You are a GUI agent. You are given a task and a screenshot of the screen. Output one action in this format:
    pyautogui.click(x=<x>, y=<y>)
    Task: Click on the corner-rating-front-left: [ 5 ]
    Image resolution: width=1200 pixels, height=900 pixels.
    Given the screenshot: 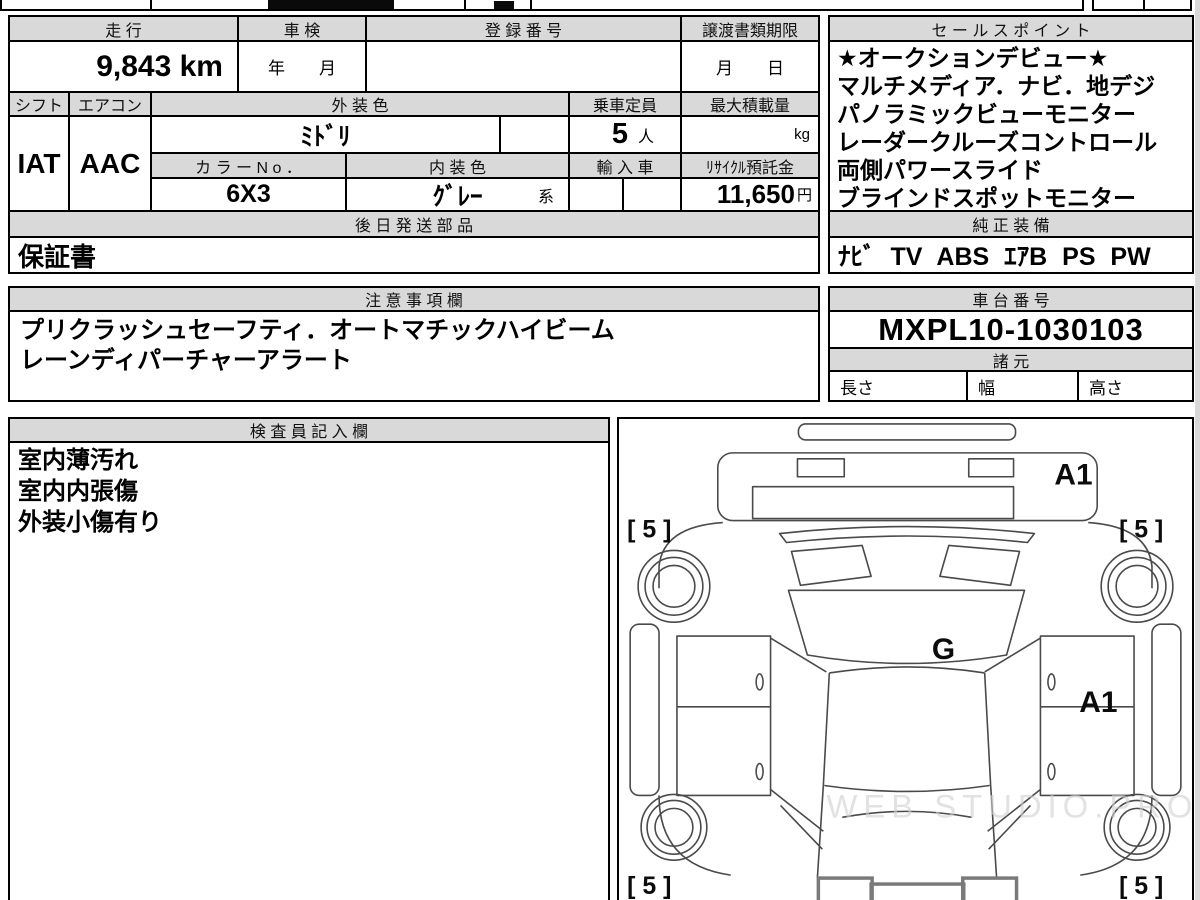 What is the action you would take?
    pyautogui.click(x=649, y=530)
    